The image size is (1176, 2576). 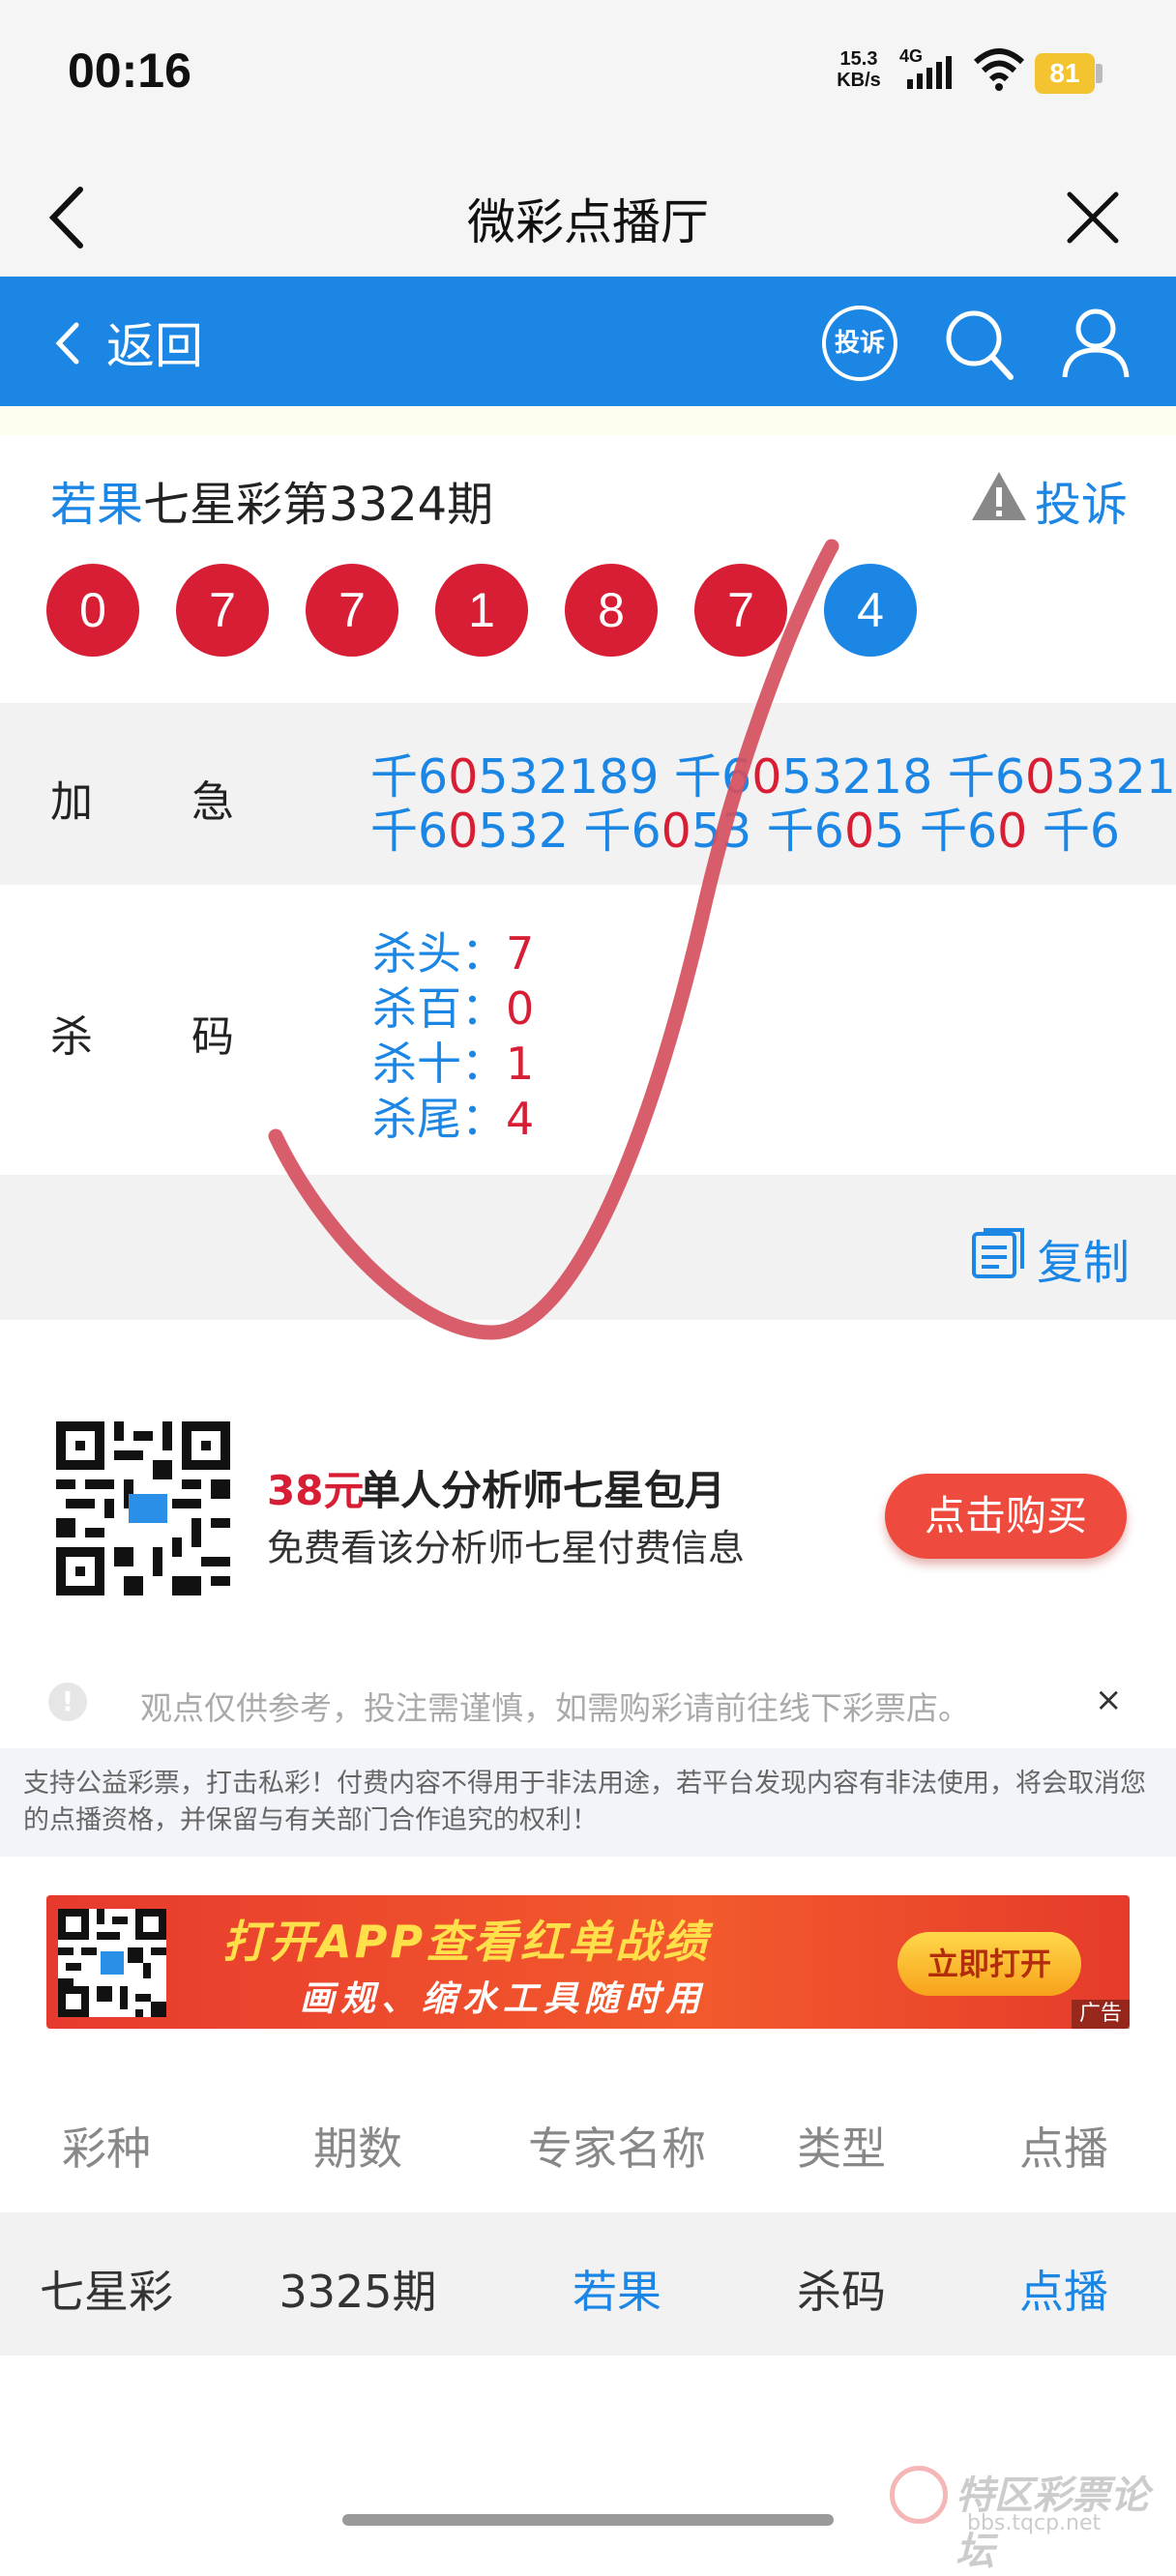 What do you see at coordinates (1063, 2148) in the screenshot?
I see `table-header-cell: 点播` at bounding box center [1063, 2148].